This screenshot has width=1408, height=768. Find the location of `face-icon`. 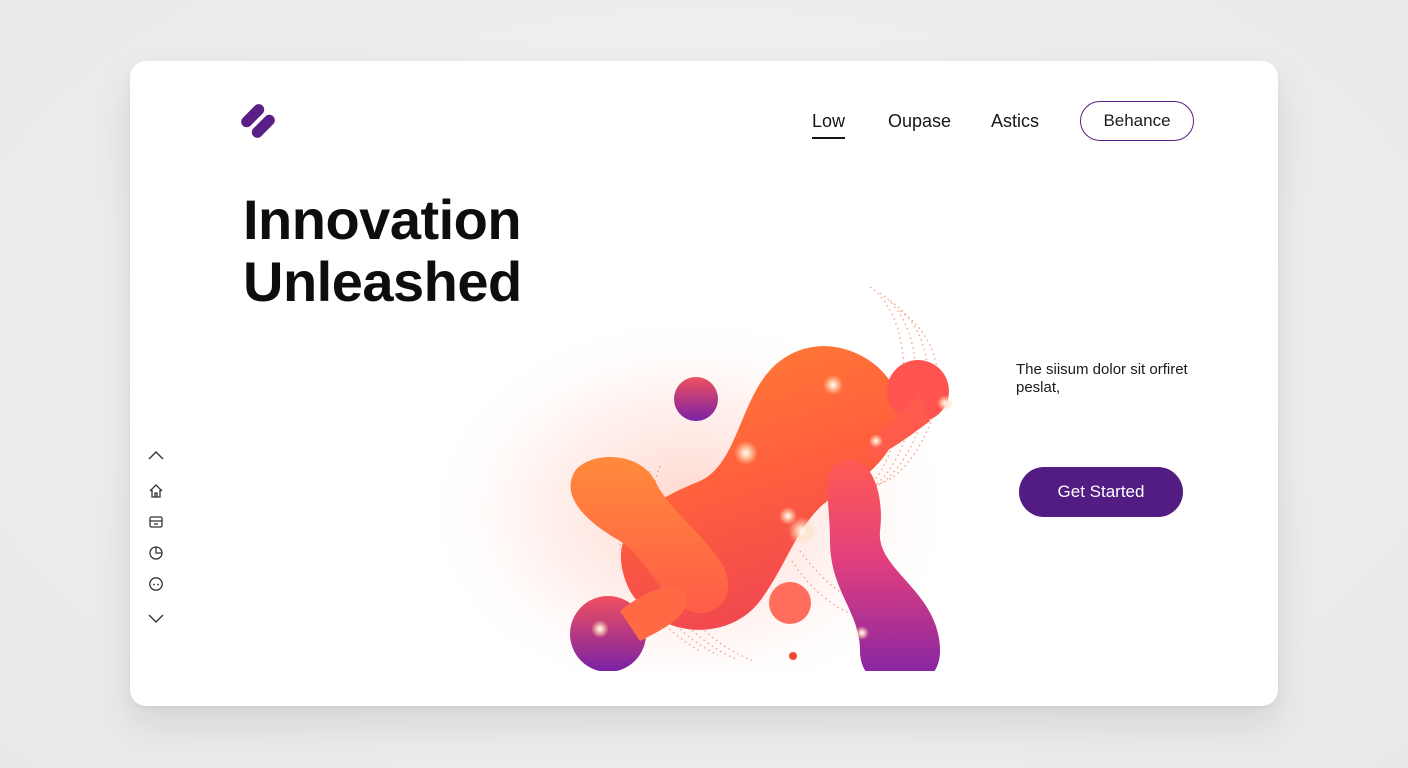

face-icon is located at coordinates (156, 584).